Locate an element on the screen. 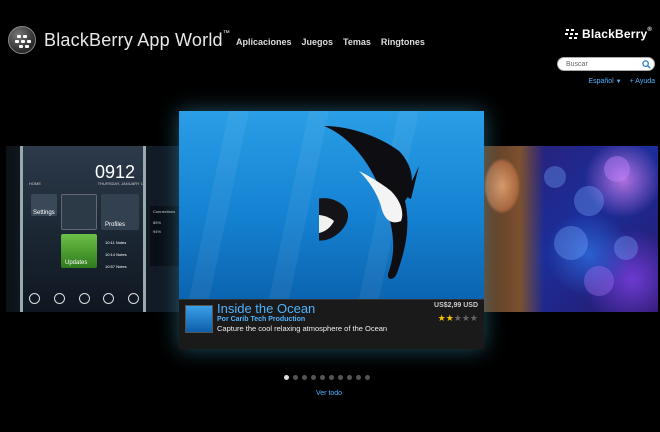 This screenshot has height=432, width=660. nav-aplicaciones: Aplicaciones is located at coordinates (264, 42).